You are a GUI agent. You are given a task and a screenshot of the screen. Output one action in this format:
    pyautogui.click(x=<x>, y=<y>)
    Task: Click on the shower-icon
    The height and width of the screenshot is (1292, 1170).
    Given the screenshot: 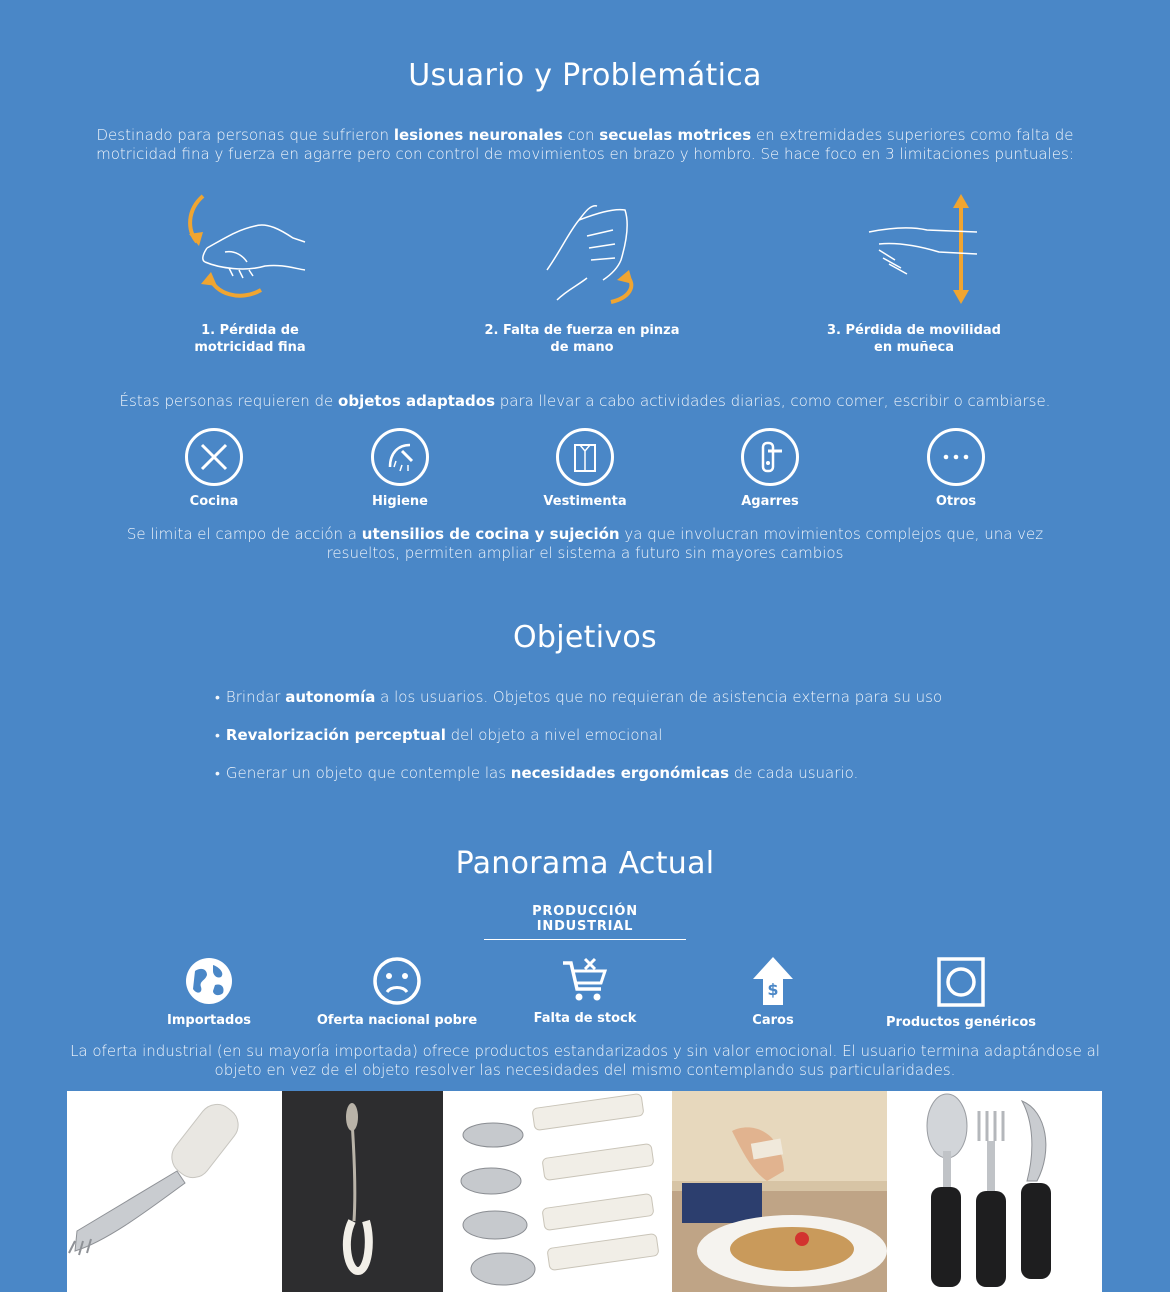 What is the action you would take?
    pyautogui.click(x=400, y=457)
    